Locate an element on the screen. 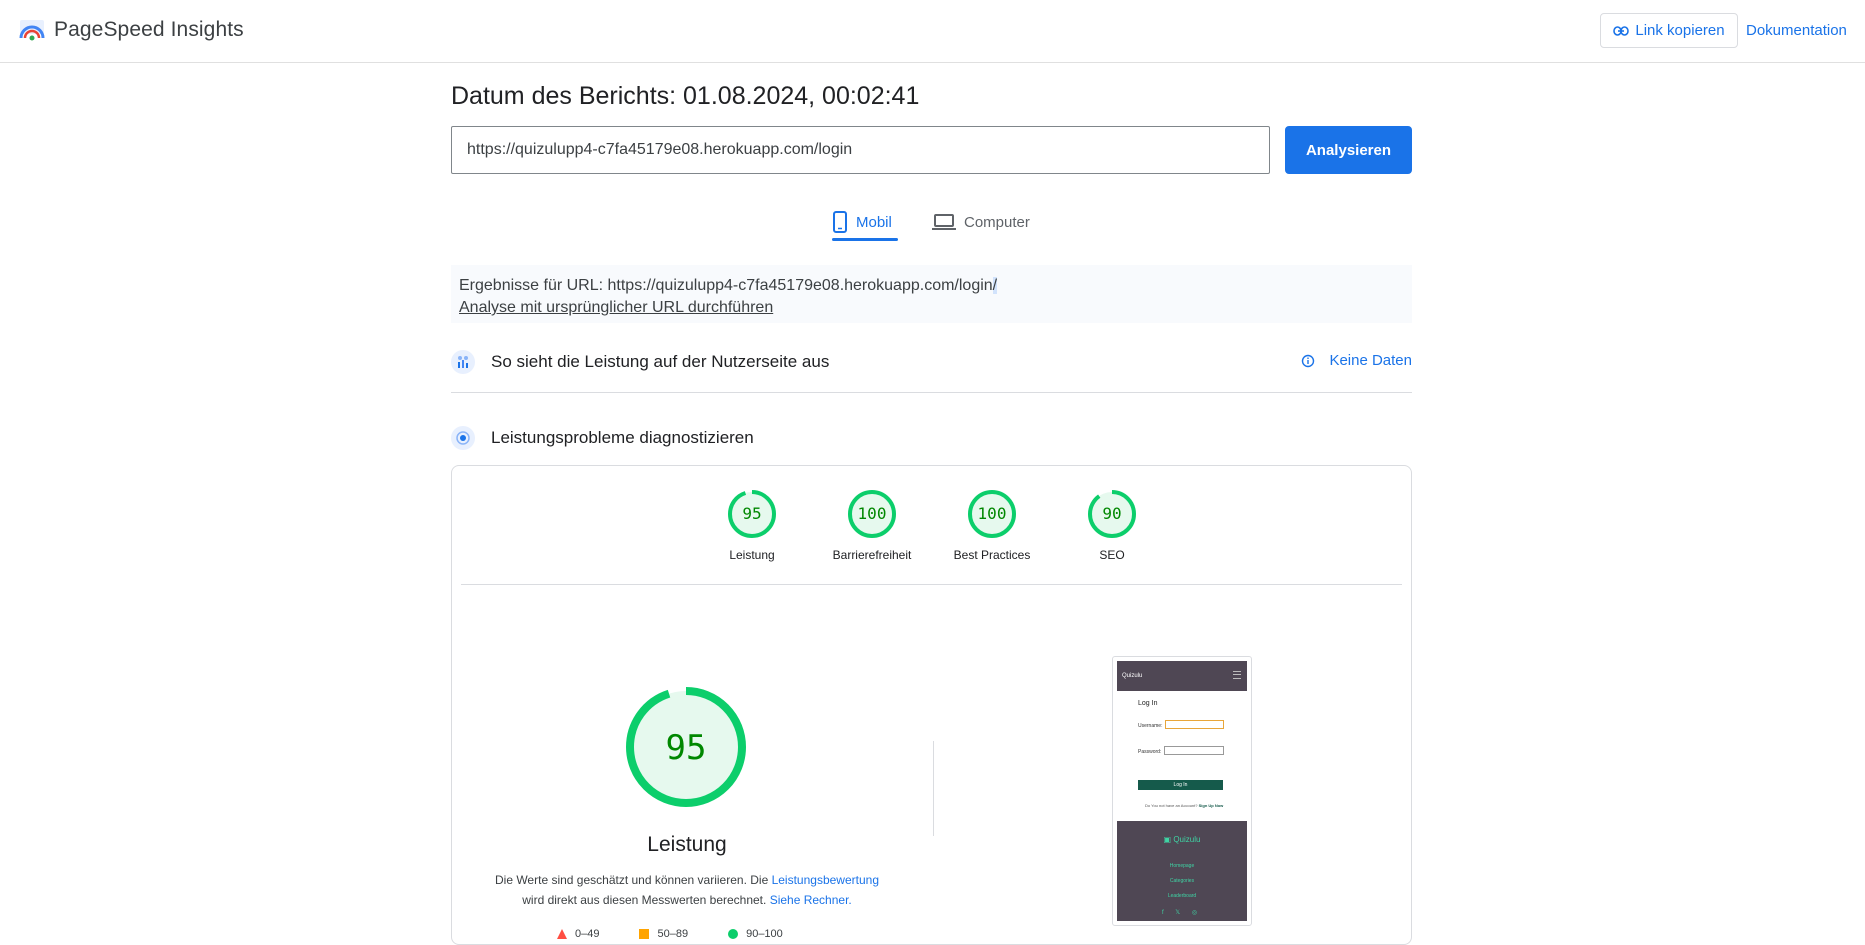  gauge-seo-ring: 90 is located at coordinates (1112, 514).